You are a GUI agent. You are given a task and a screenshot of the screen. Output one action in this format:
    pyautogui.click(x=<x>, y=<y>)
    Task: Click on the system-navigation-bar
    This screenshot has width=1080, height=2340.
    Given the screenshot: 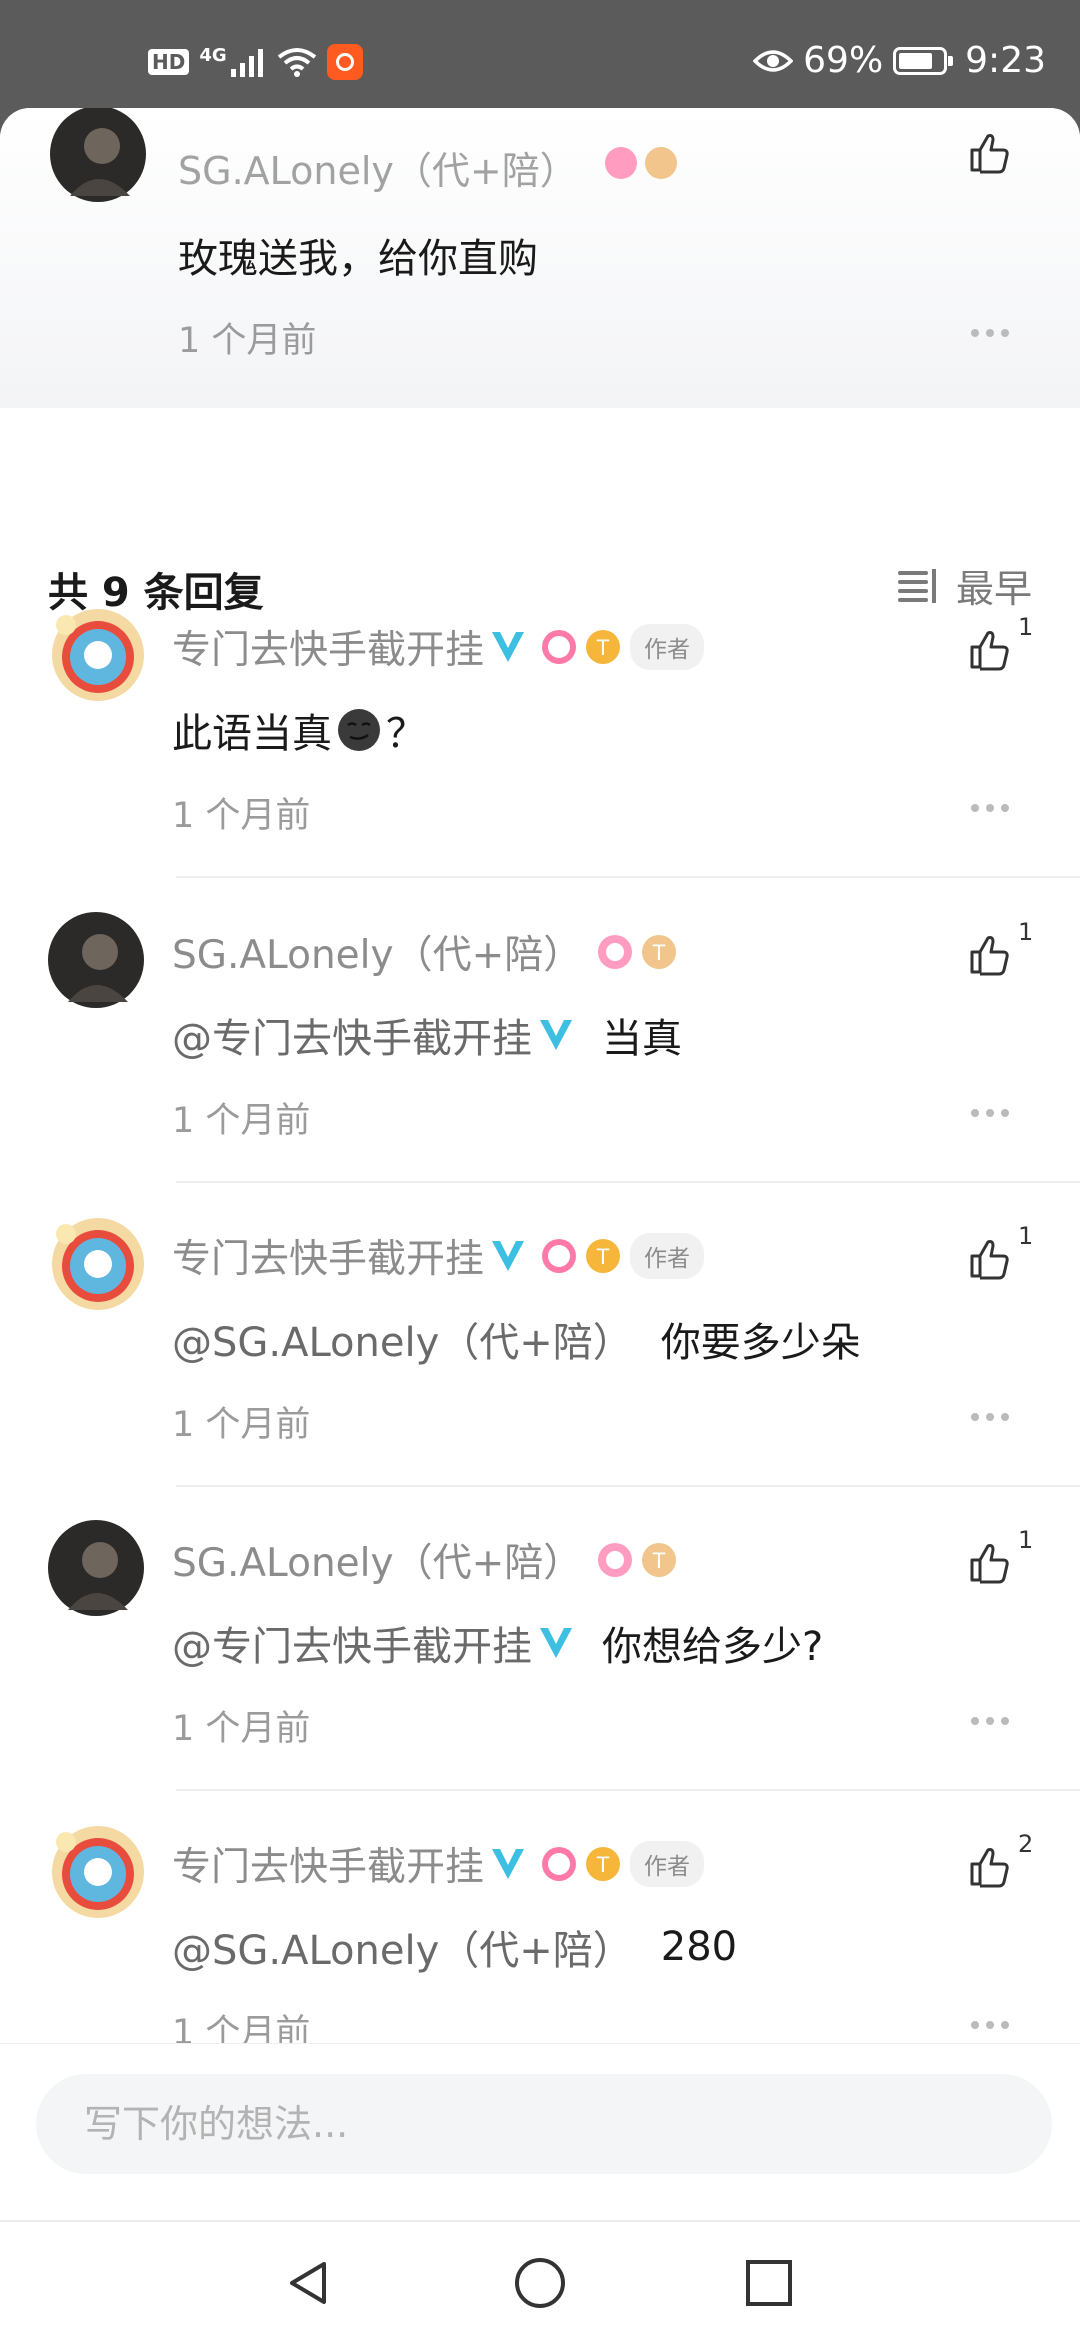 What is the action you would take?
    pyautogui.click(x=540, y=2280)
    